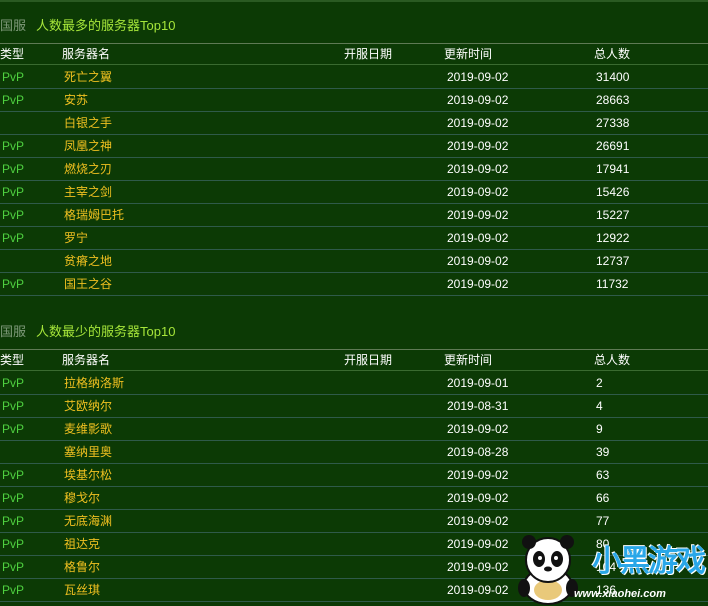  Describe the element at coordinates (620, 594) in the screenshot. I see `watermark-url: www.xiaohei.com` at that location.